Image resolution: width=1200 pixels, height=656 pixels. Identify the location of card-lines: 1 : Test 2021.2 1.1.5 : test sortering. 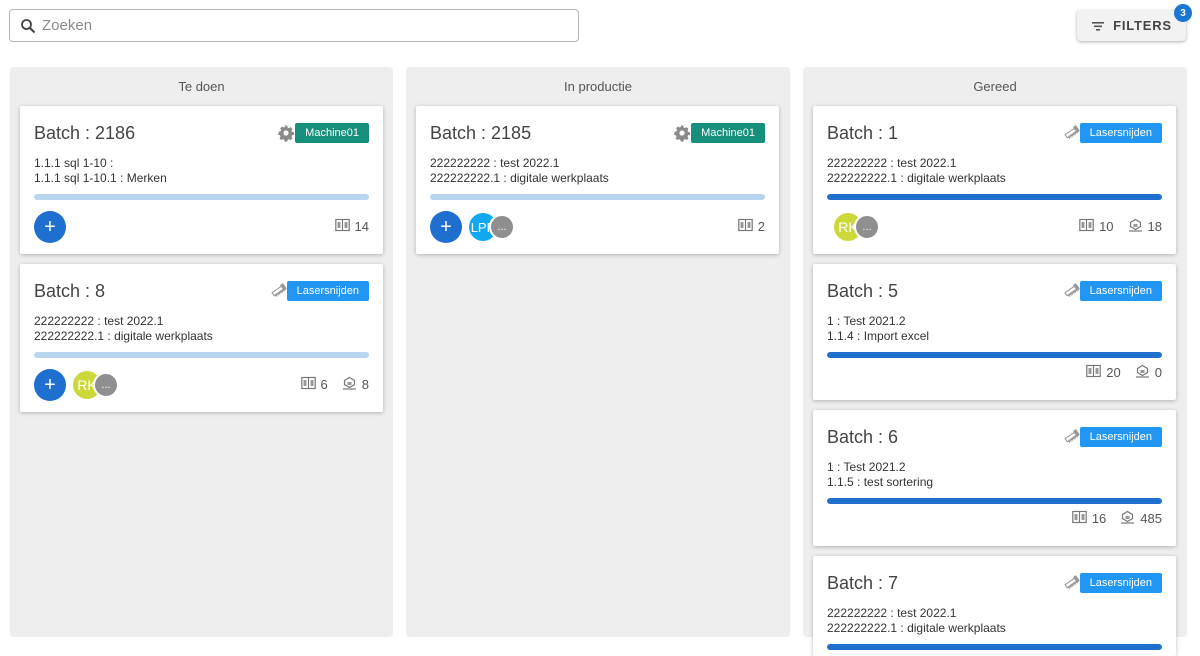
(880, 475).